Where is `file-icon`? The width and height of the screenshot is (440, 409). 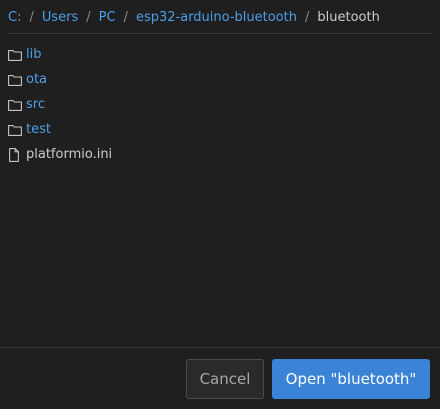
file-icon is located at coordinates (15, 154).